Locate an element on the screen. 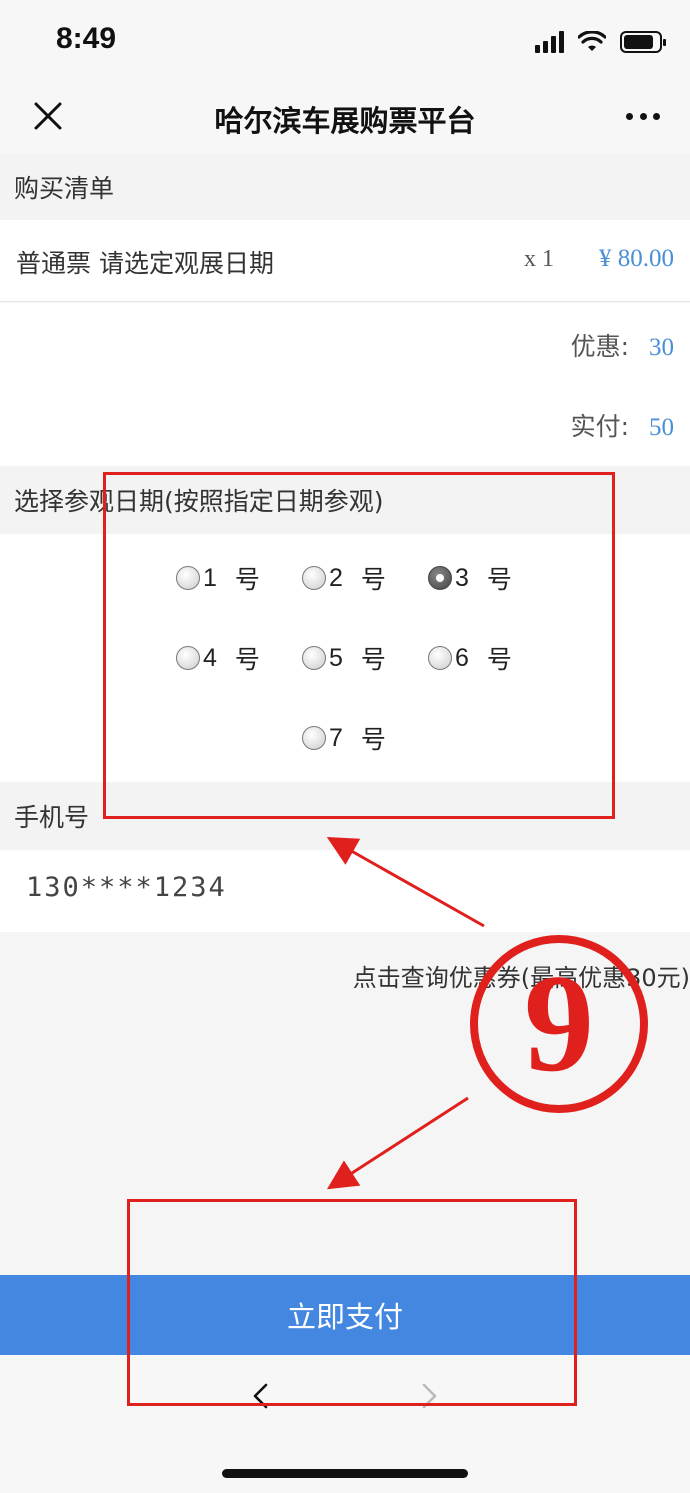 The height and width of the screenshot is (1493, 690). discount-row: 优惠: 30 is located at coordinates (622, 345).